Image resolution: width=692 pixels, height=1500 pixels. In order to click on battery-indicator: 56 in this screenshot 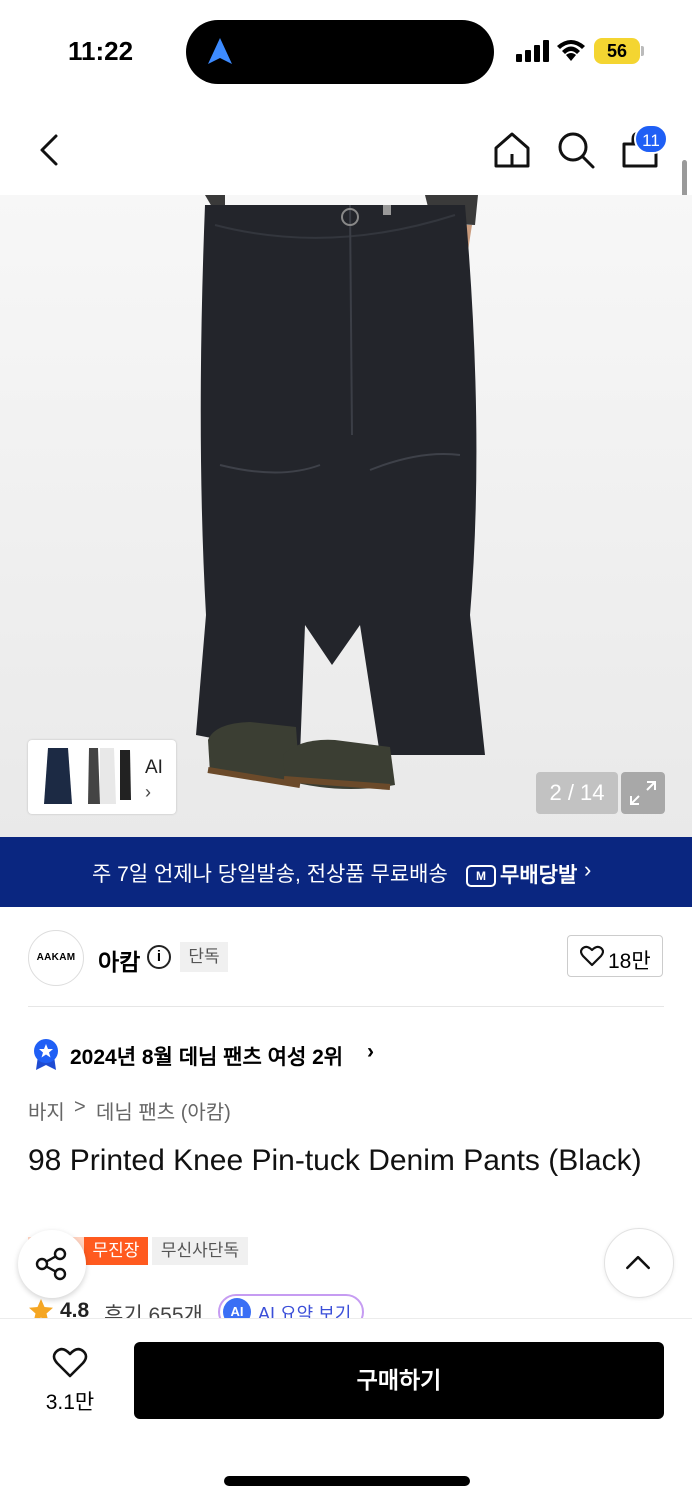, I will do `click(617, 51)`.